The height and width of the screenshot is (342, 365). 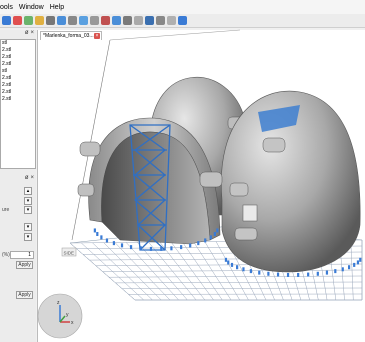 What do you see at coordinates (6, 210) in the screenshot?
I see `ure-label: ure` at bounding box center [6, 210].